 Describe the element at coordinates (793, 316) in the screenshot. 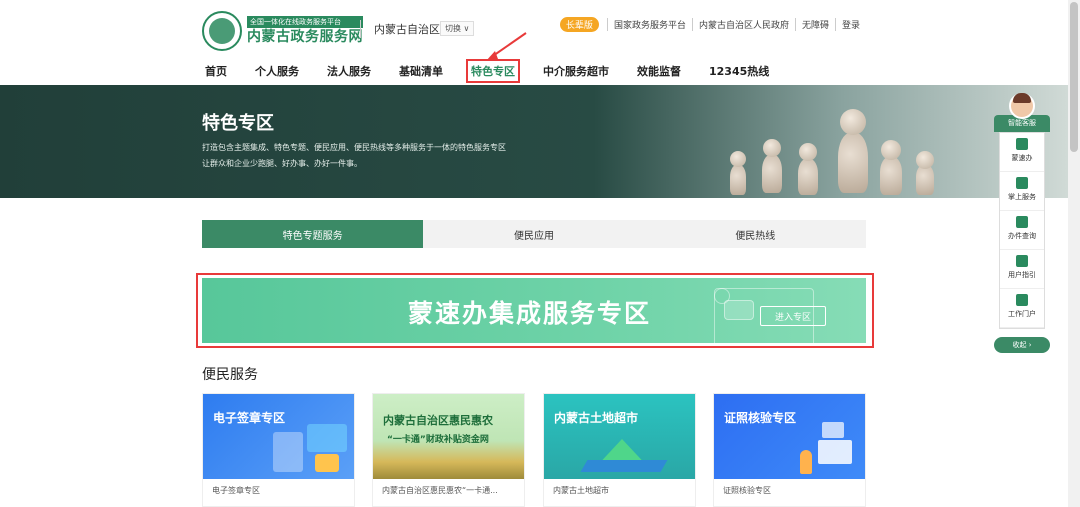

I see `enter-zone-button: 进入专区` at that location.